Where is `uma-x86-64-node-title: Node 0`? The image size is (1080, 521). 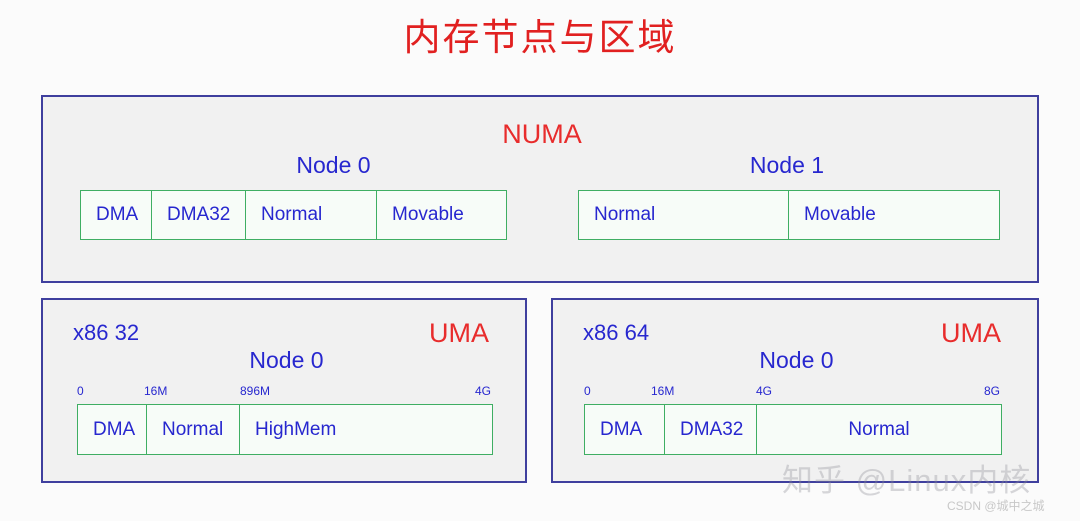
uma-x86-64-node-title: Node 0 is located at coordinates (796, 360).